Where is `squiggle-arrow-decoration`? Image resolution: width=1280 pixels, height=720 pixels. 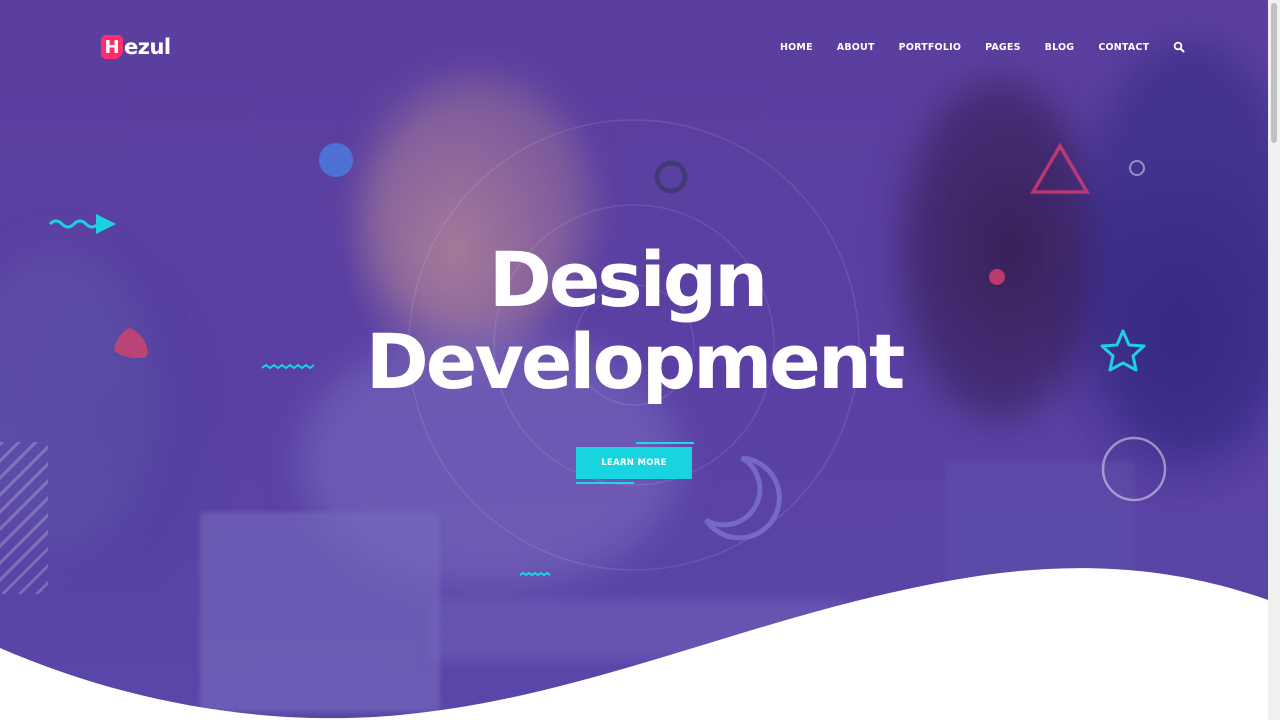 squiggle-arrow-decoration is located at coordinates (74, 224).